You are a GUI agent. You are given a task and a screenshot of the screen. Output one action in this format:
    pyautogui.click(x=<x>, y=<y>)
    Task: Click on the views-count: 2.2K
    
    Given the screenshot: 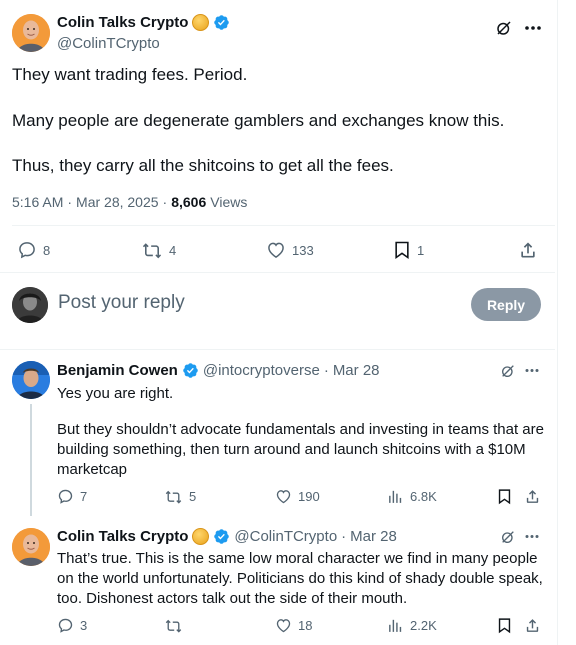 What is the action you would take?
    pyautogui.click(x=423, y=625)
    